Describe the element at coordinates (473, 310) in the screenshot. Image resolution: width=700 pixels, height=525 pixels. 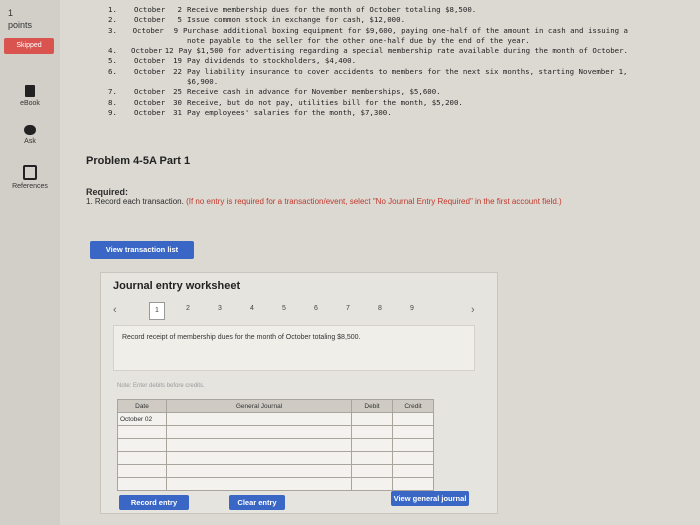
I see `chevron-right-icon: ›` at that location.